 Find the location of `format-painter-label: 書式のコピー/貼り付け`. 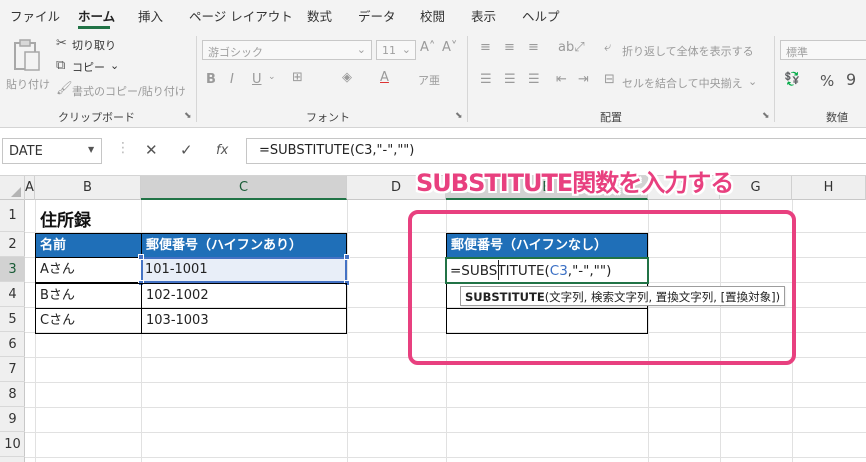

format-painter-label: 書式のコピー/貼り付け is located at coordinates (129, 91).